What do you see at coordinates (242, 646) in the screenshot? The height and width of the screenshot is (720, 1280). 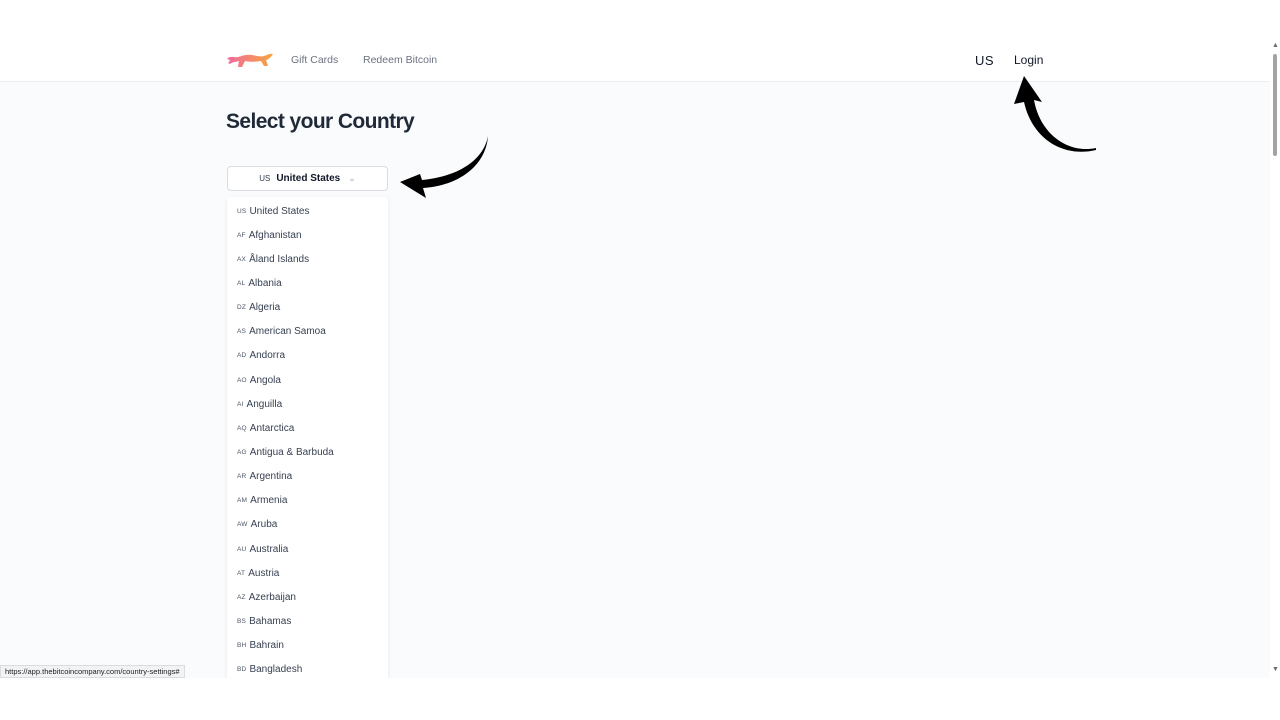 I see `country-code: BH` at bounding box center [242, 646].